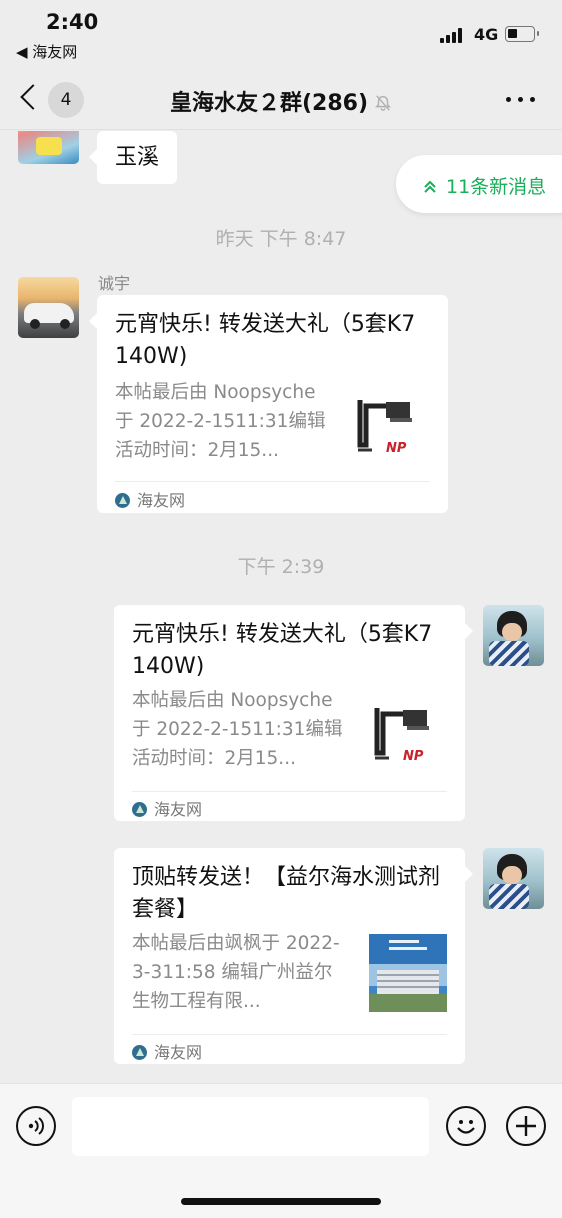 This screenshot has height=1218, width=562. I want to click on voice-icon, so click(36, 1126).